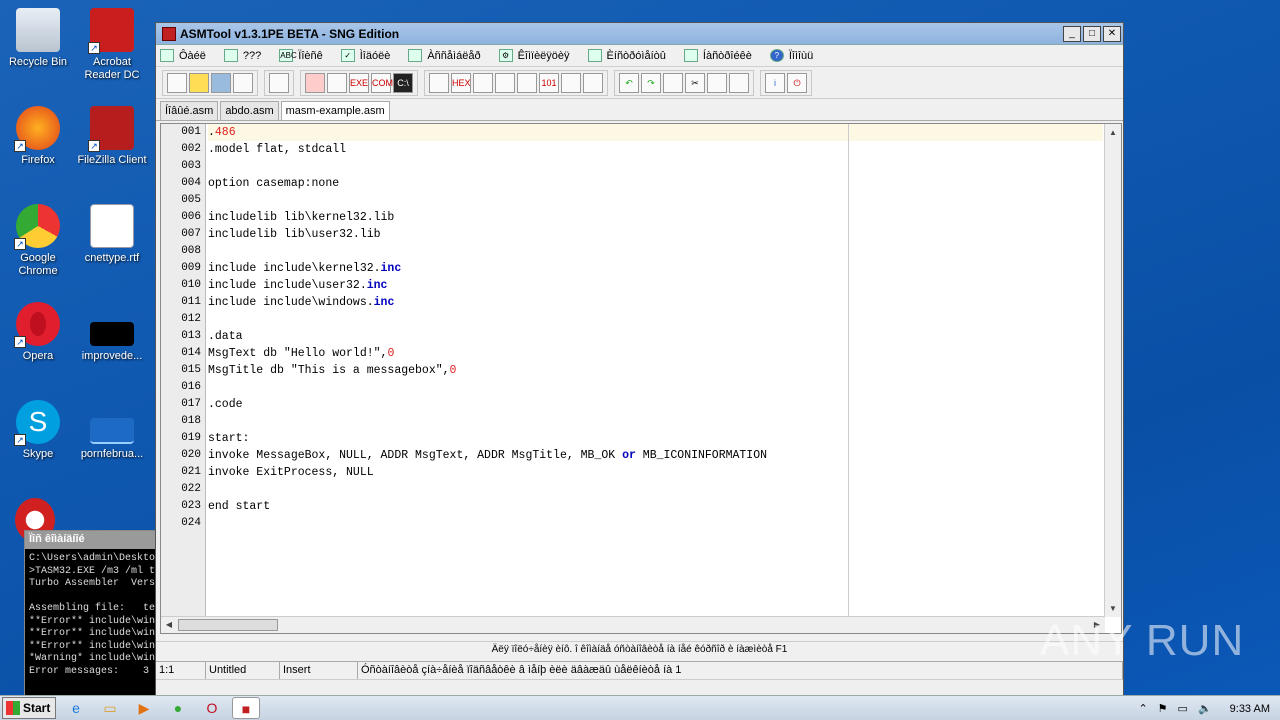  Describe the element at coordinates (626, 55) in the screenshot. I see `menu-tools: Èíñòðóìåíòû` at that location.